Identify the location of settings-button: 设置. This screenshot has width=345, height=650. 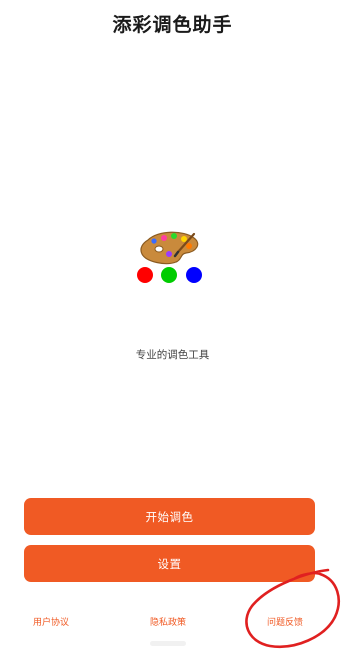
(169, 563).